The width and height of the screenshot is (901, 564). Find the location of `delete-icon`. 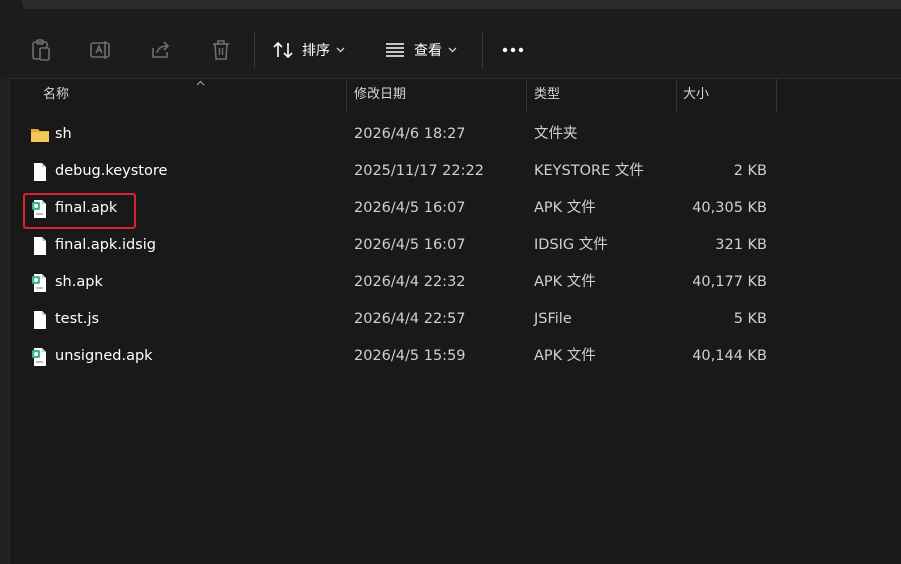

delete-icon is located at coordinates (221, 50).